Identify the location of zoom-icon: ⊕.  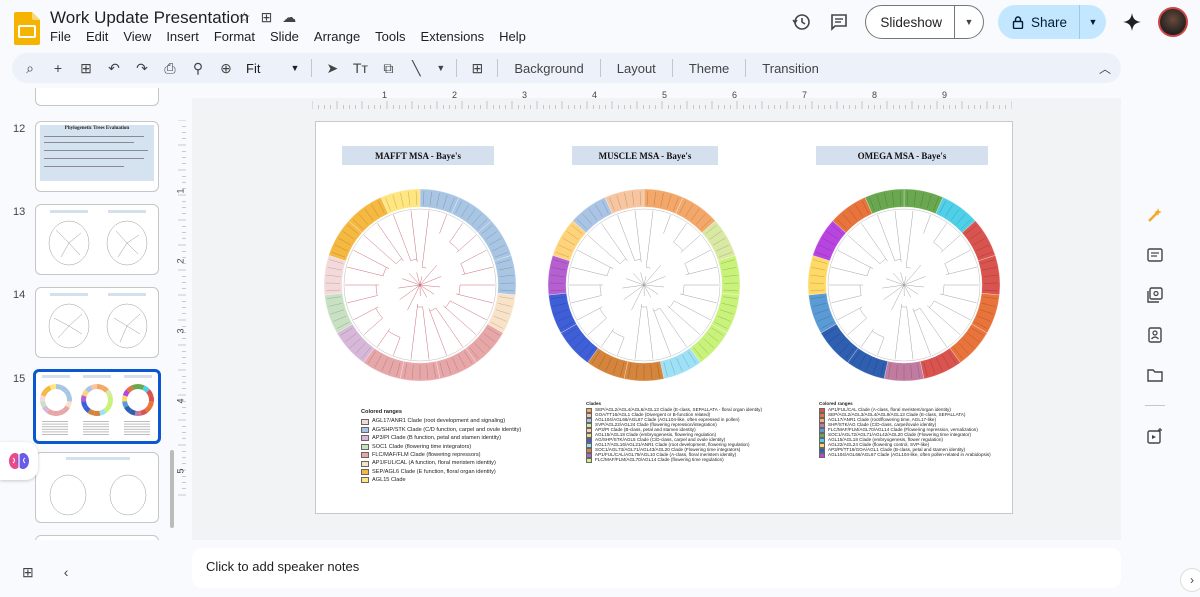
(226, 68).